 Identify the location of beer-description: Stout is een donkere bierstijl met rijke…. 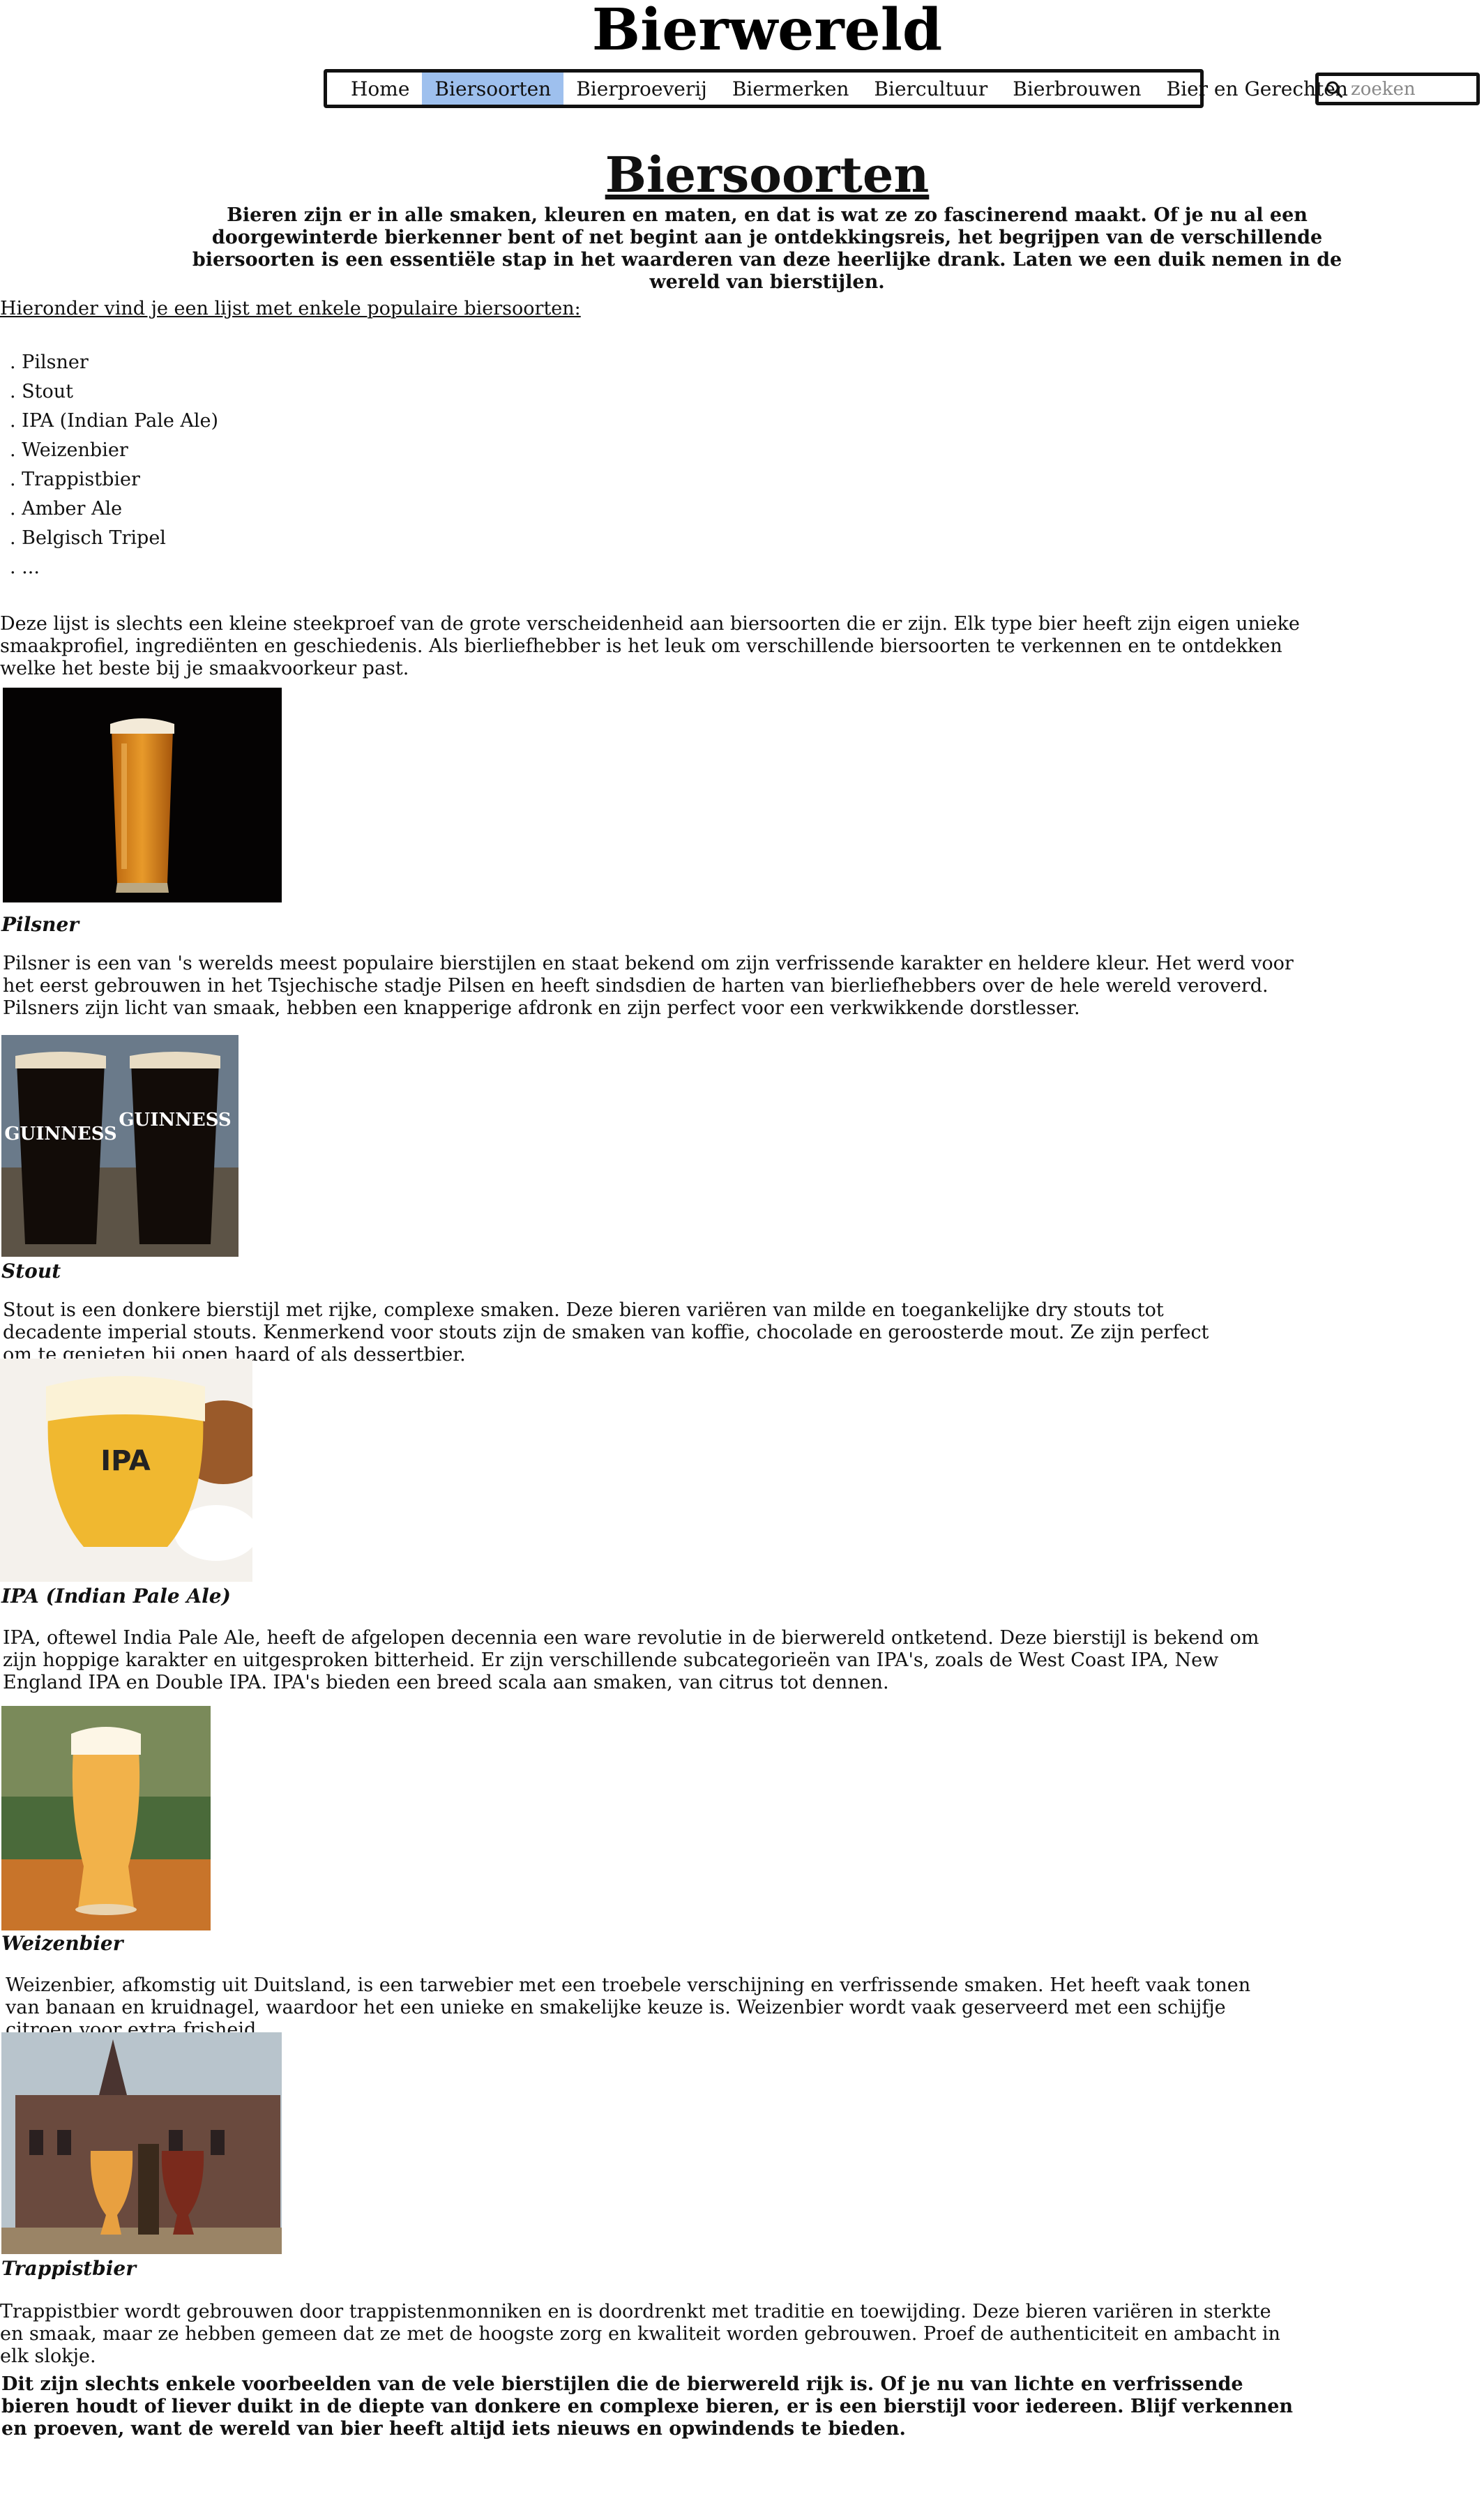
(606, 1332).